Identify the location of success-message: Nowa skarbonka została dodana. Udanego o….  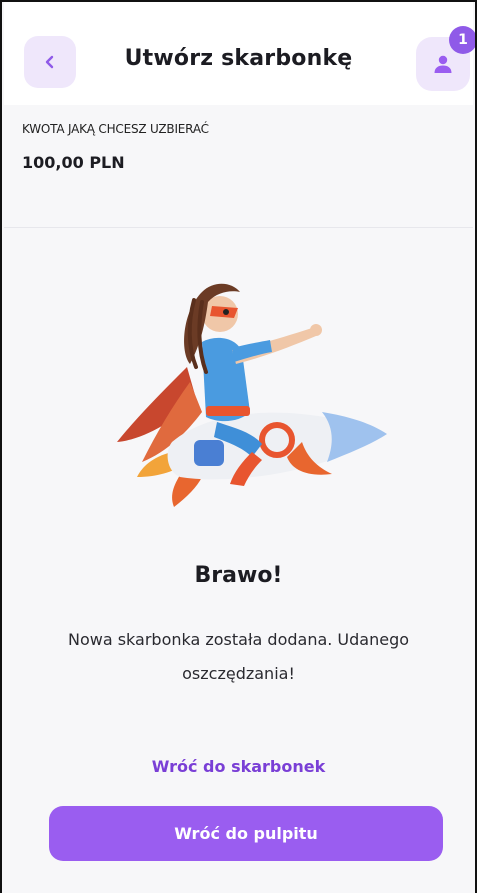
(238, 656).